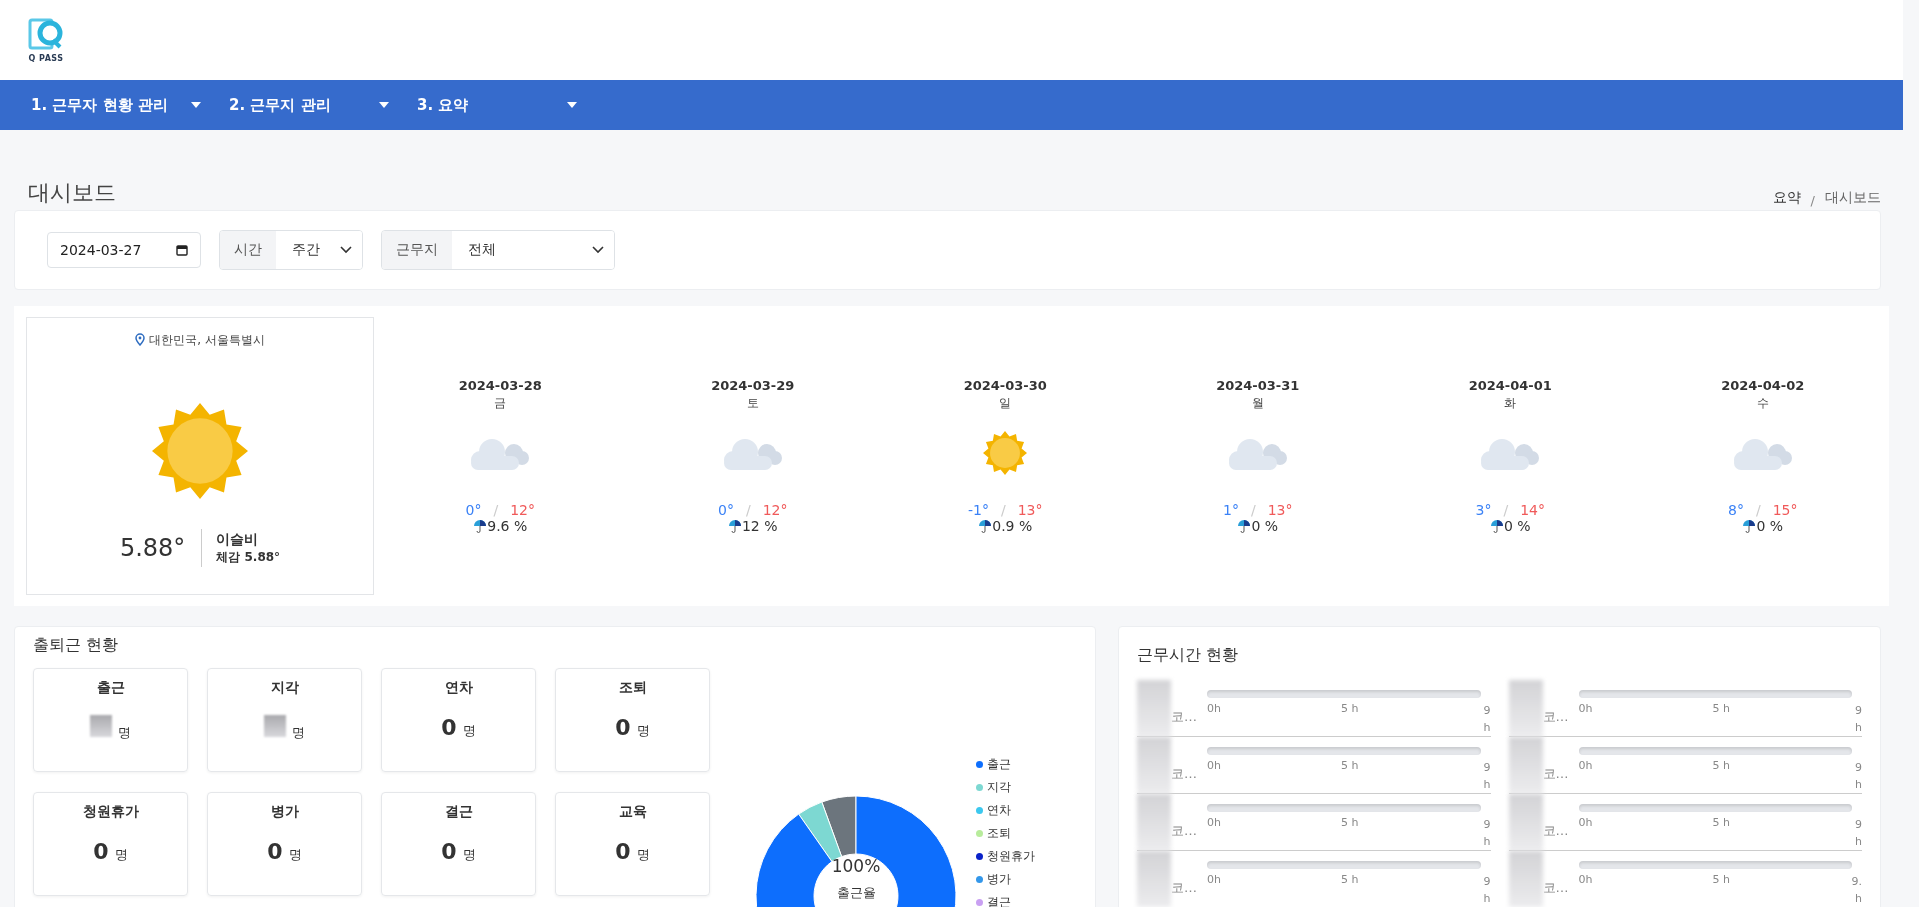  What do you see at coordinates (1856, 890) in the screenshot?
I see `scale-label: 9. h` at bounding box center [1856, 890].